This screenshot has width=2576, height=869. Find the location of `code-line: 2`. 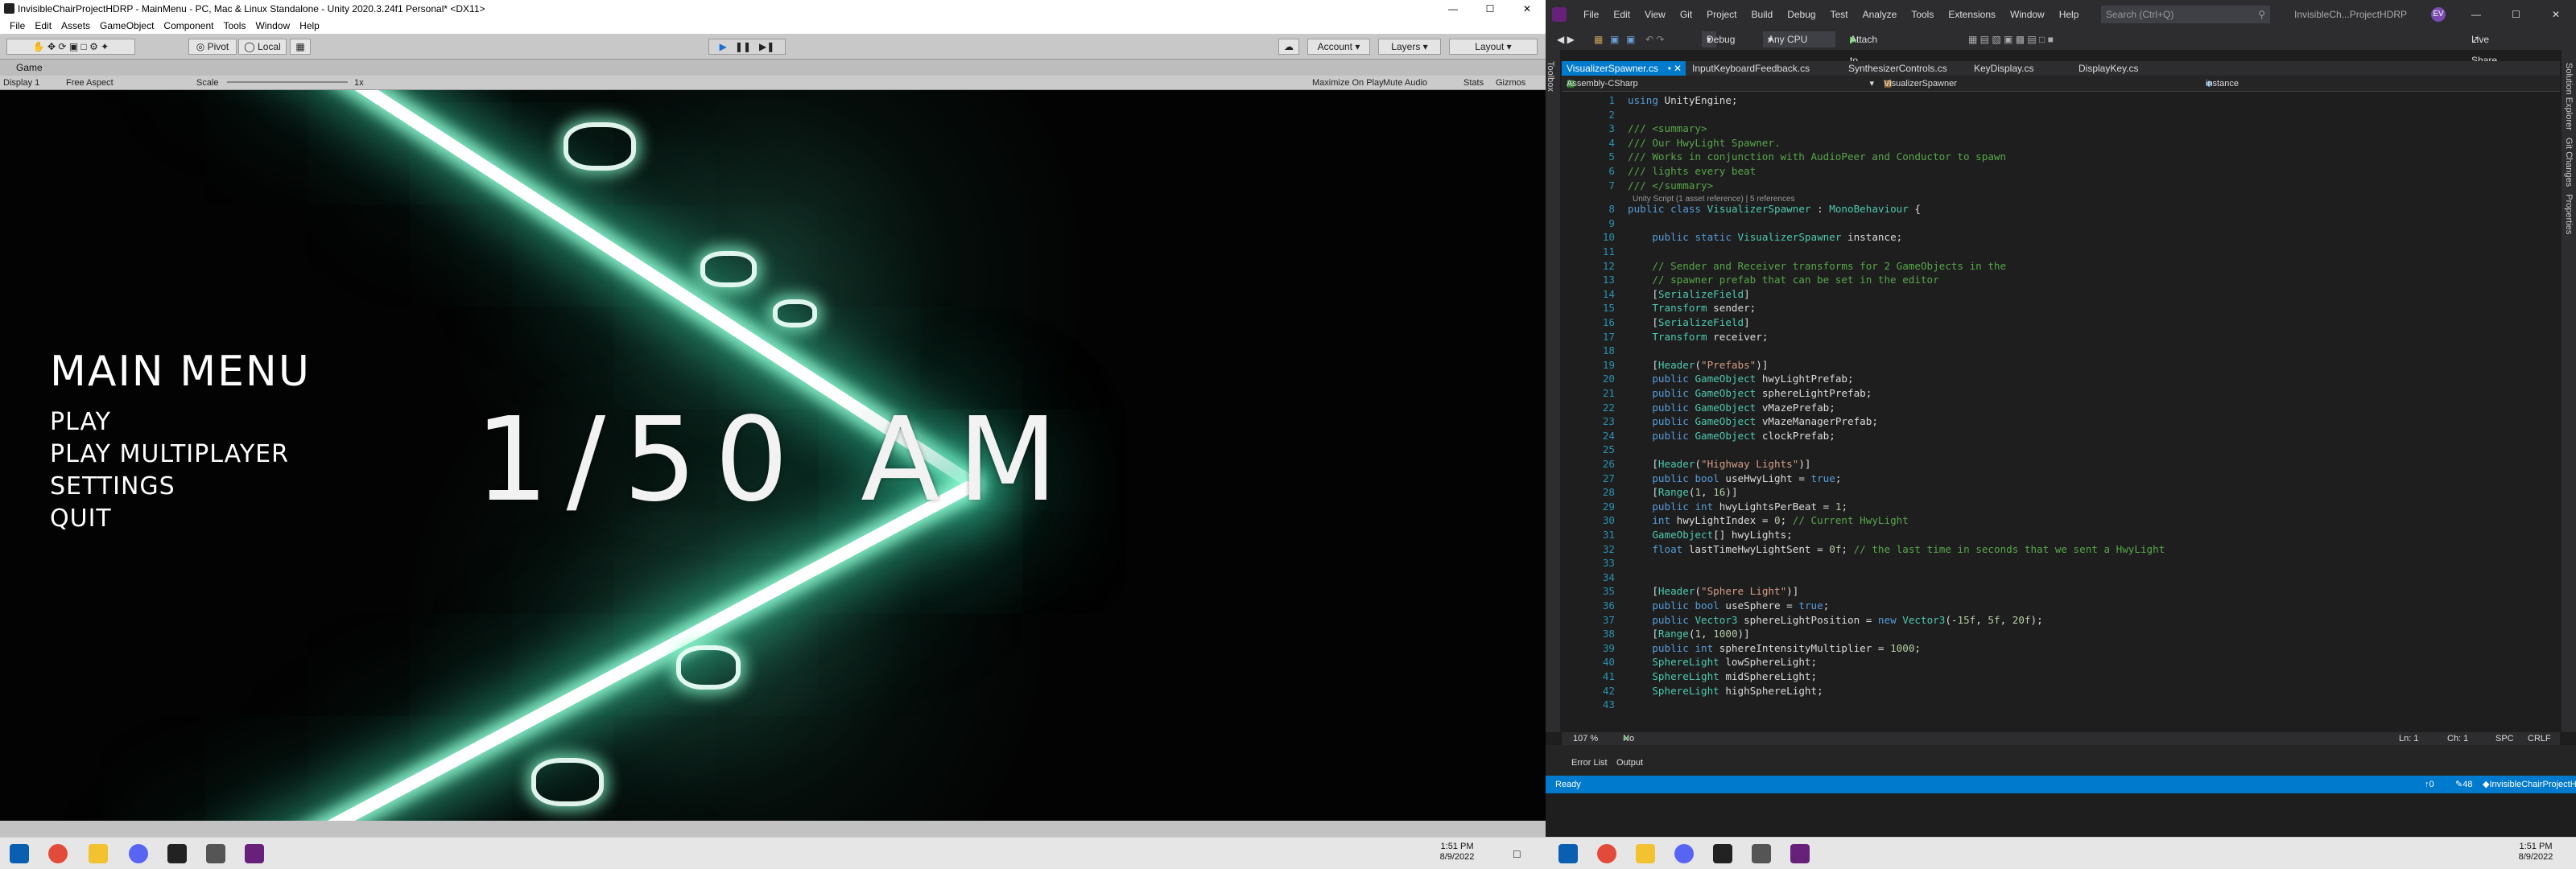

code-line: 2 is located at coordinates (2061, 115).